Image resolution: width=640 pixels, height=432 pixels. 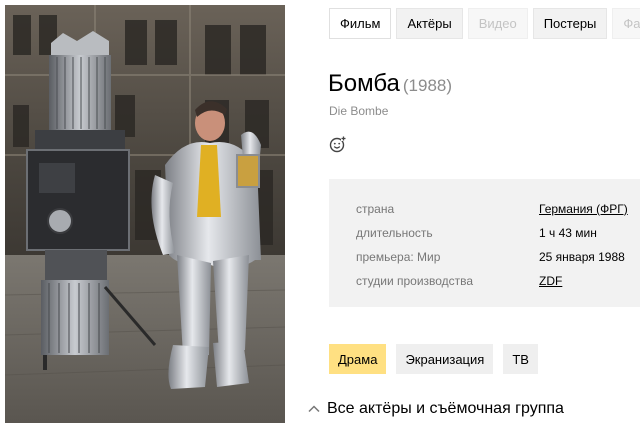 What do you see at coordinates (484, 212) in the screenshot?
I see `info-row-country: страна Германия (ФРГ)` at bounding box center [484, 212].